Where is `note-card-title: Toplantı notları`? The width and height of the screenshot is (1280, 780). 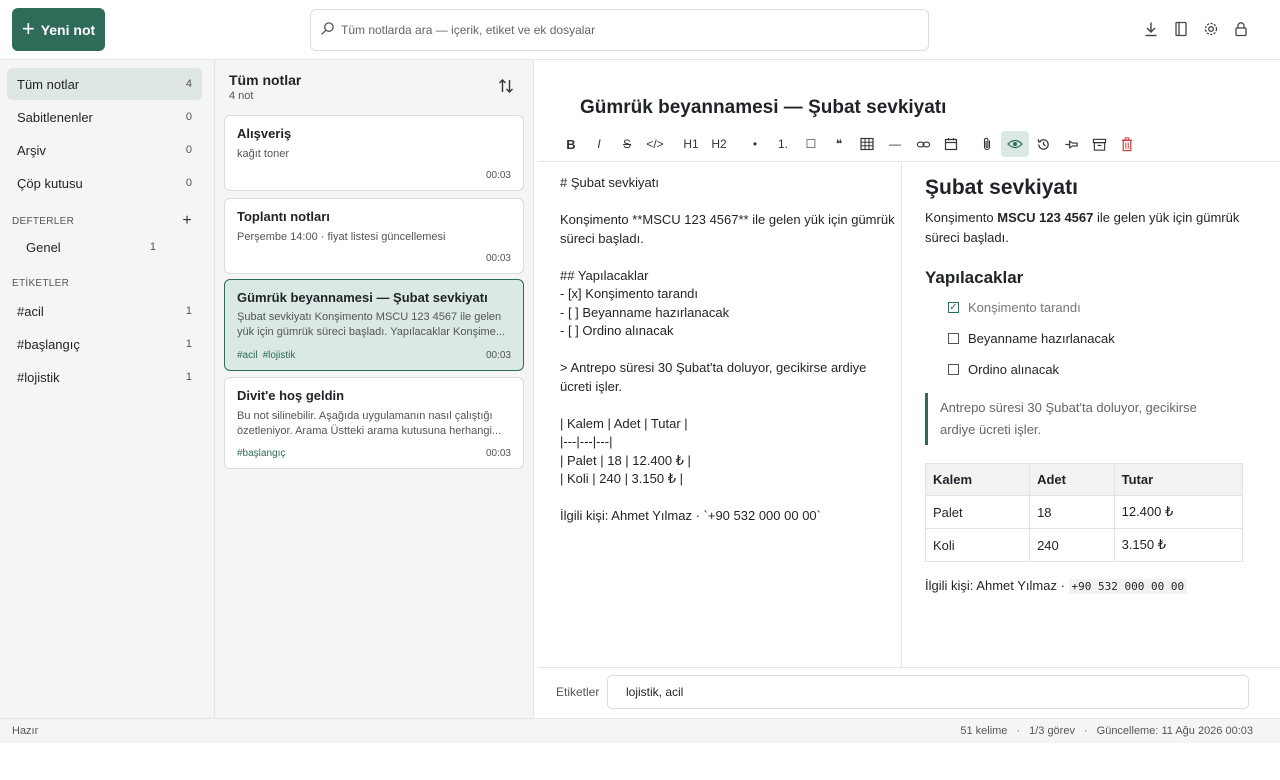
note-card-title: Toplantı notları is located at coordinates (283, 216).